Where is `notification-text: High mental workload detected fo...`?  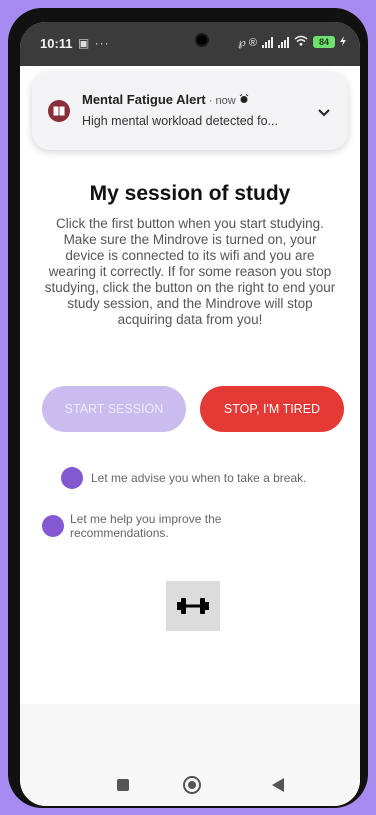 notification-text: High mental workload detected fo... is located at coordinates (180, 121).